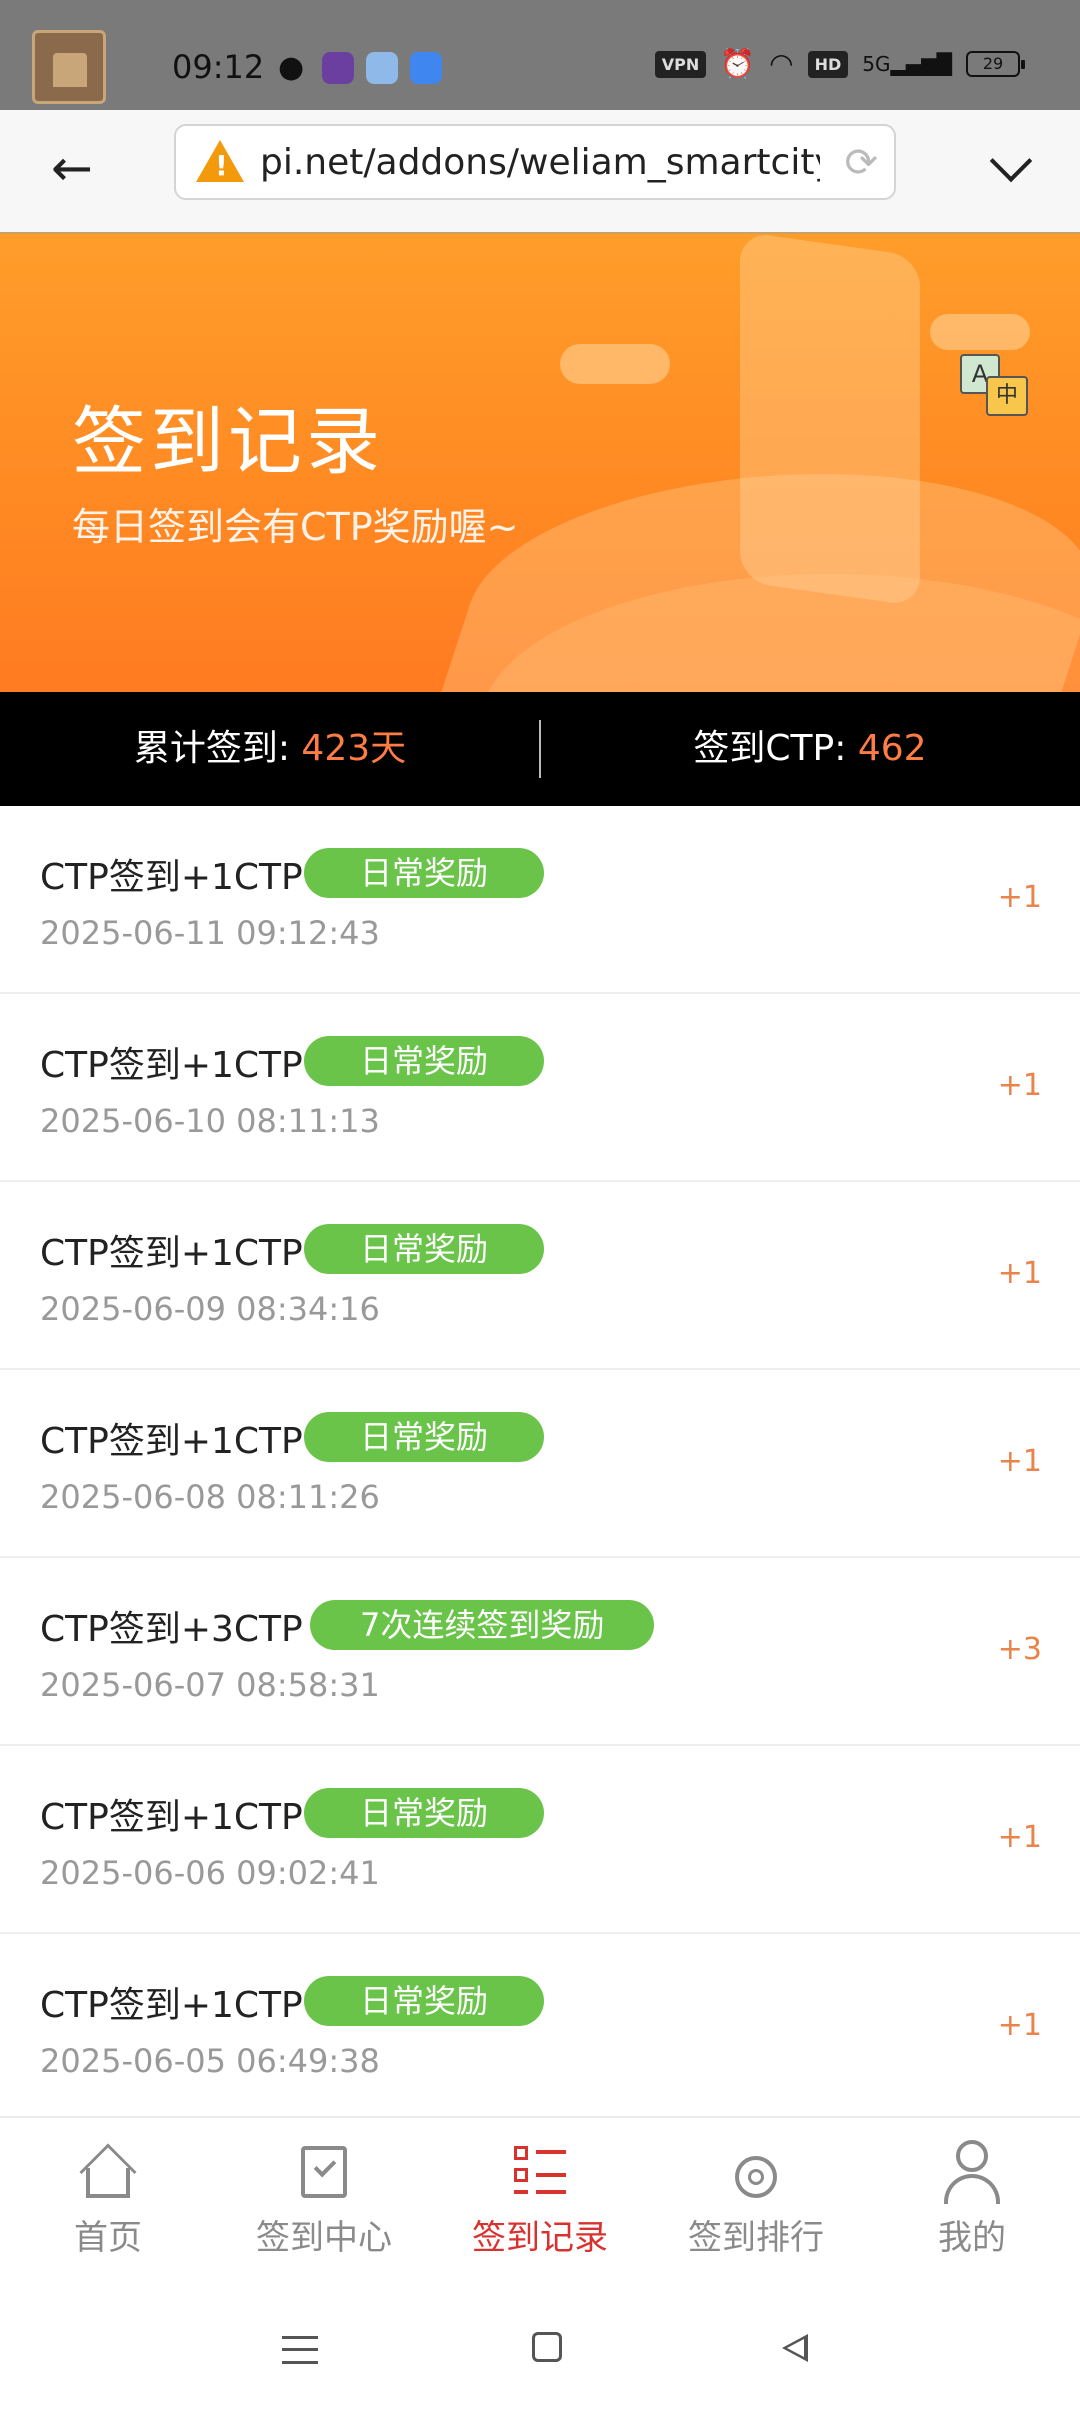 This screenshot has height=2412, width=1080. I want to click on url-text: pi.net/addons/weliam_smartcity/h5, so click(540, 162).